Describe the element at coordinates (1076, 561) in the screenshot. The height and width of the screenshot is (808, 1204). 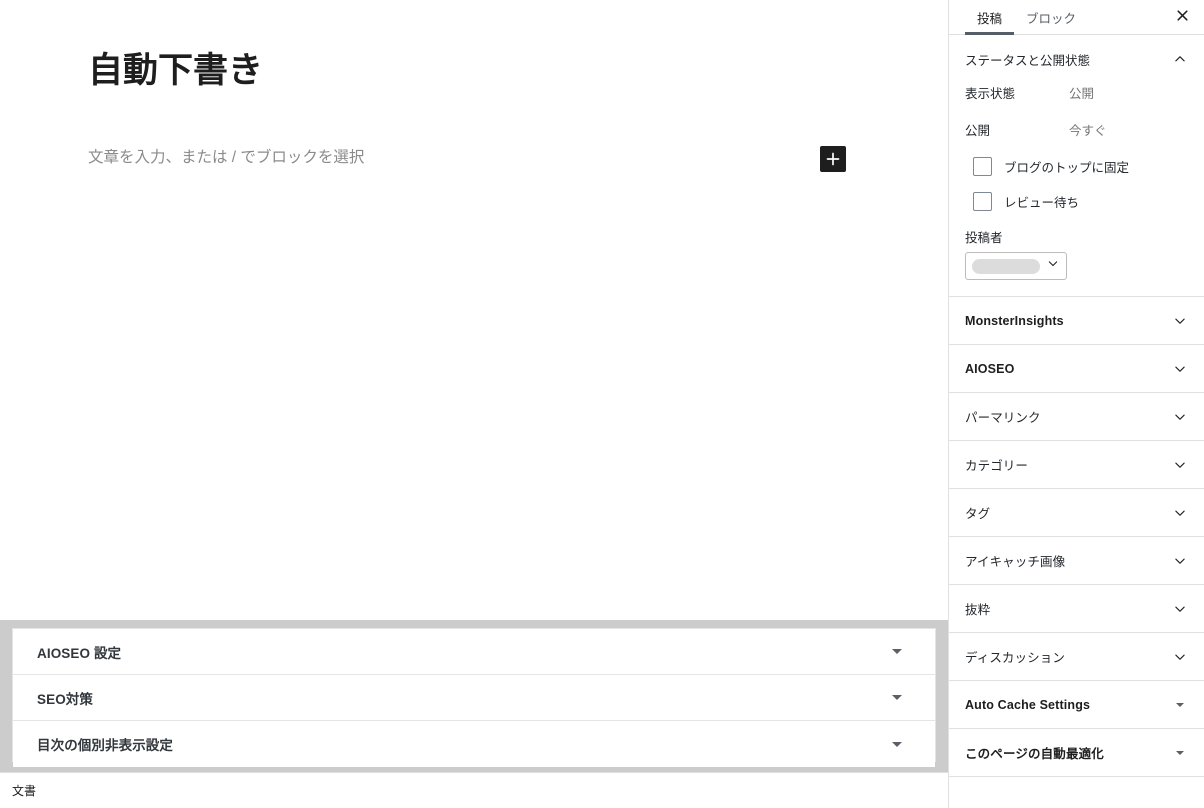
I see `panel-featured-image: アイキャッチ画像` at that location.